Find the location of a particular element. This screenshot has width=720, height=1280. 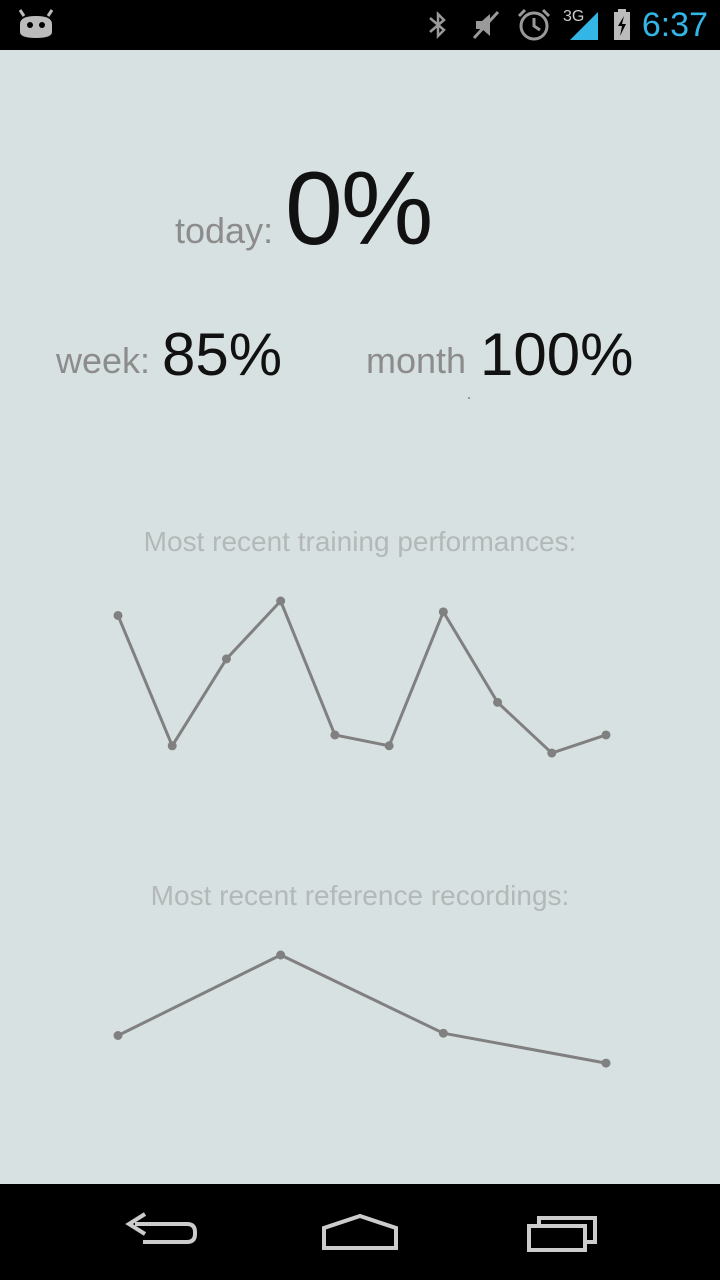

recent-apps-icon is located at coordinates (565, 1232).